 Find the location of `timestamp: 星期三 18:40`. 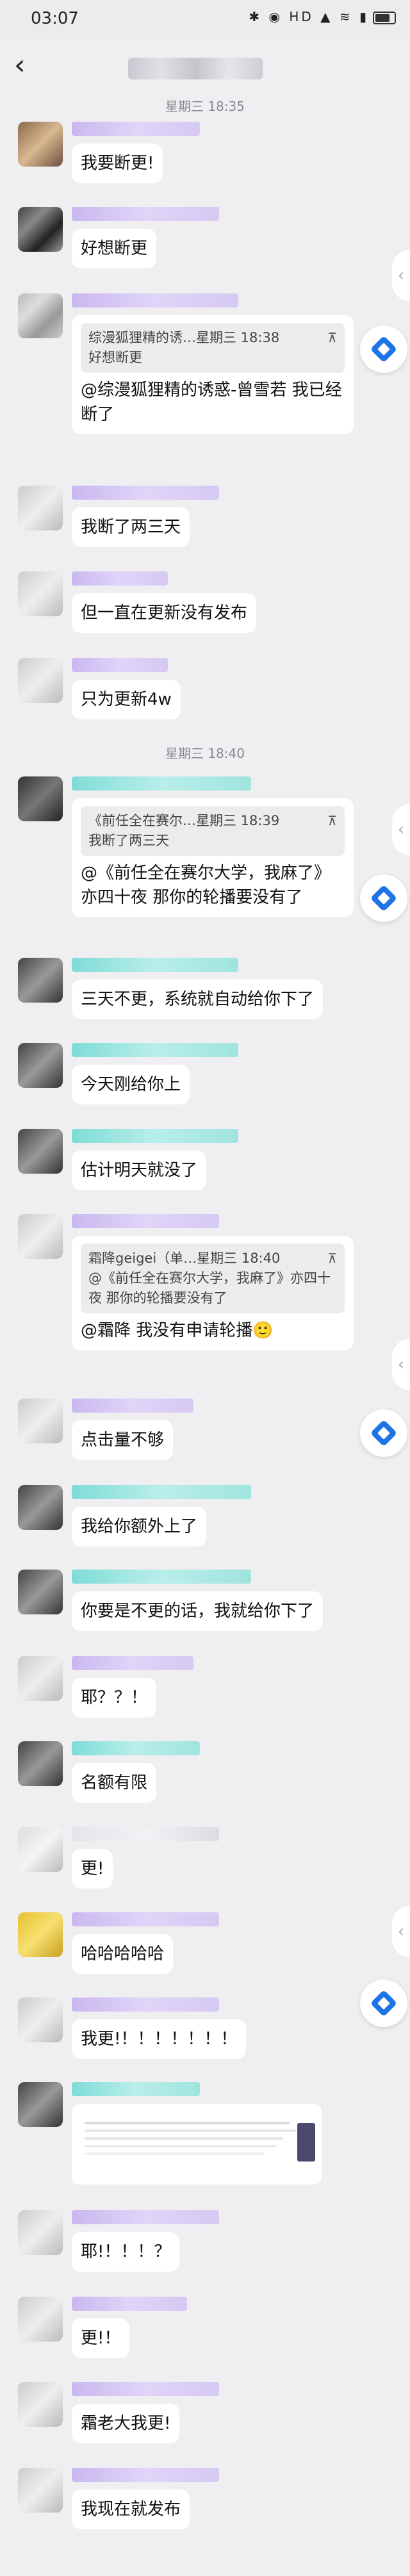

timestamp: 星期三 18:40 is located at coordinates (205, 753).